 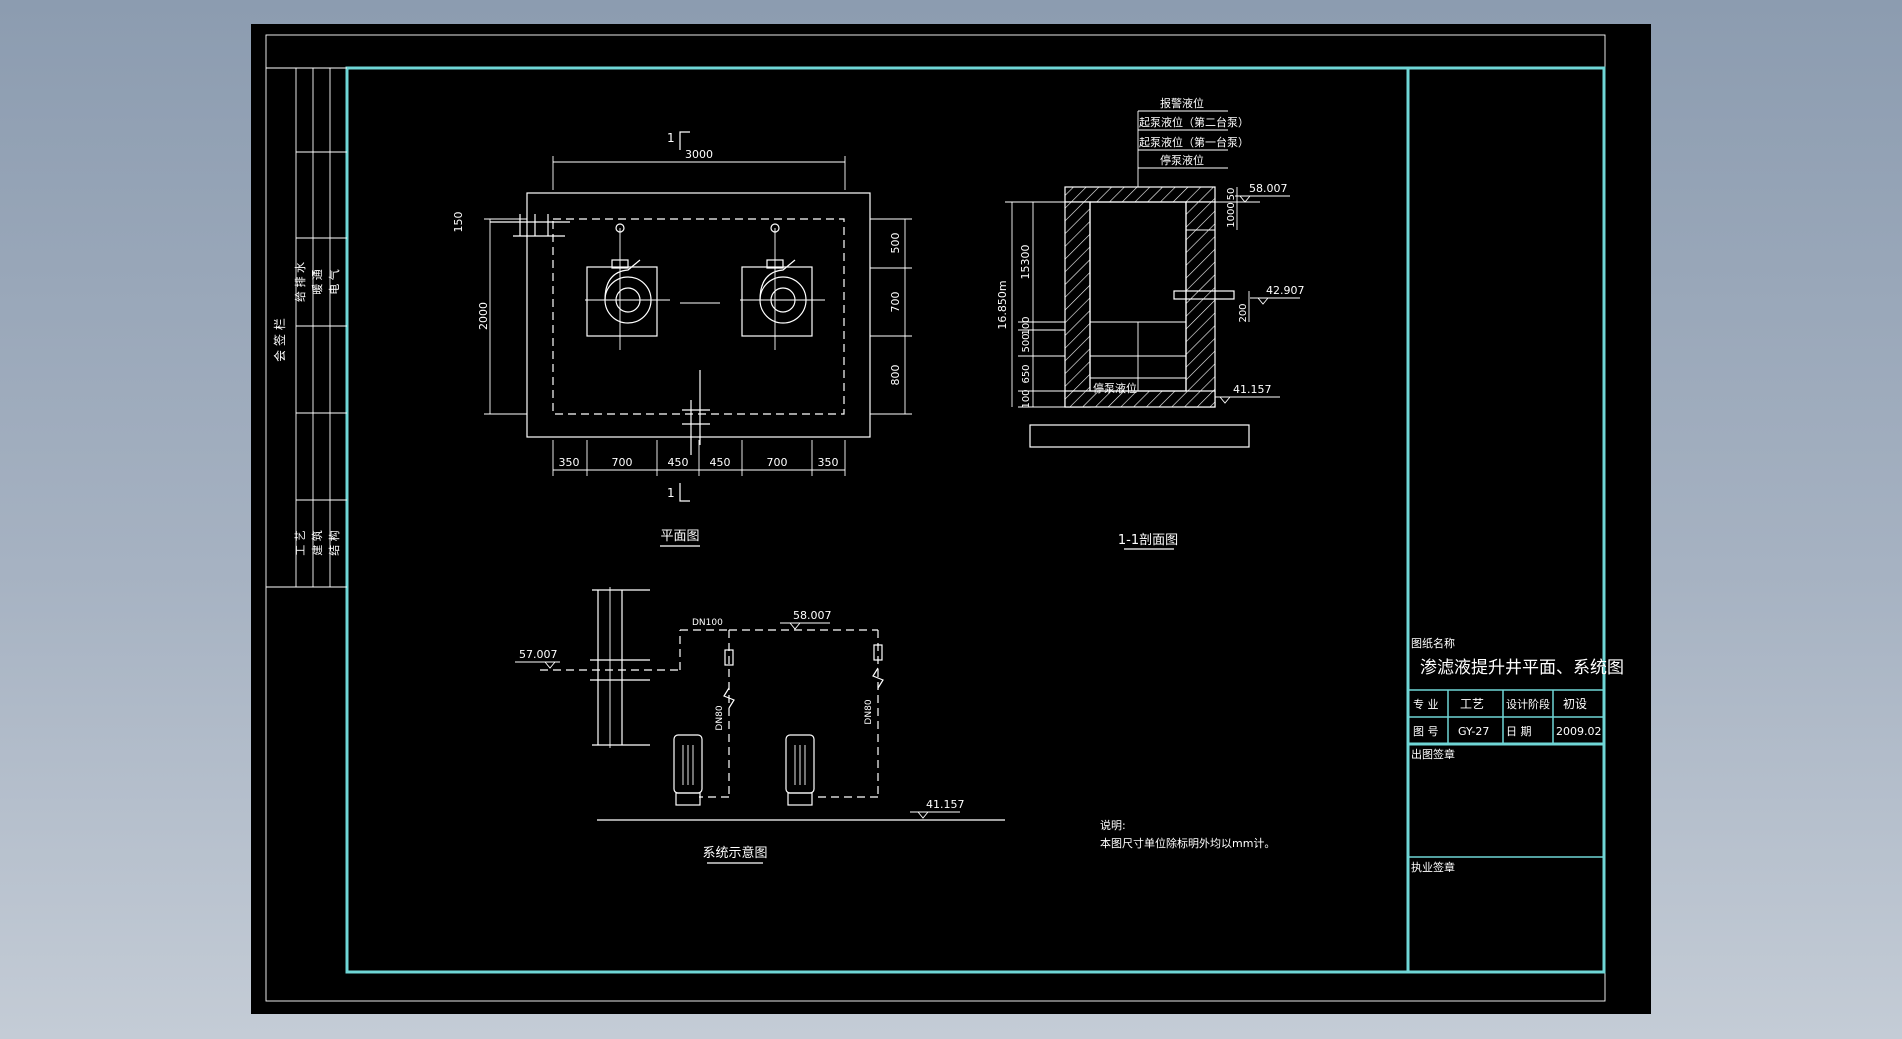 I want to click on plan-left-top-dim: 150, so click(x=458, y=222).